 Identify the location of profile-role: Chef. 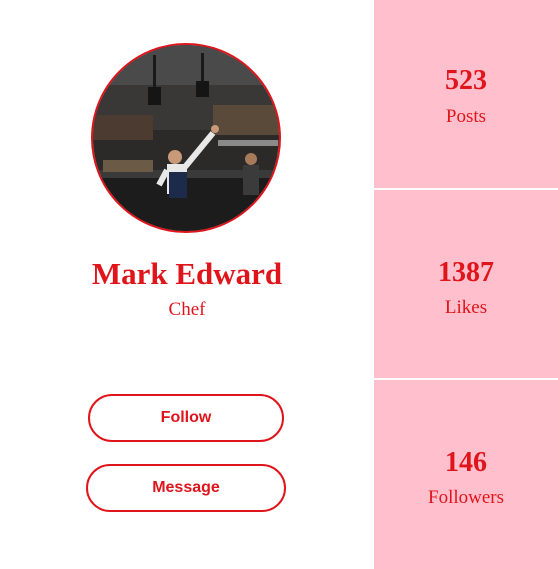
(187, 309).